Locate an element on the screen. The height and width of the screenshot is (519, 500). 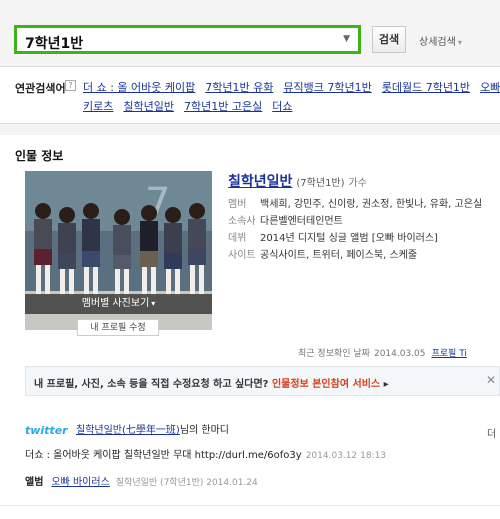
notice-question: 내 프로필, 사진, 소속 등을 직접 수정요청 하고 싶다면? is located at coordinates (151, 384).